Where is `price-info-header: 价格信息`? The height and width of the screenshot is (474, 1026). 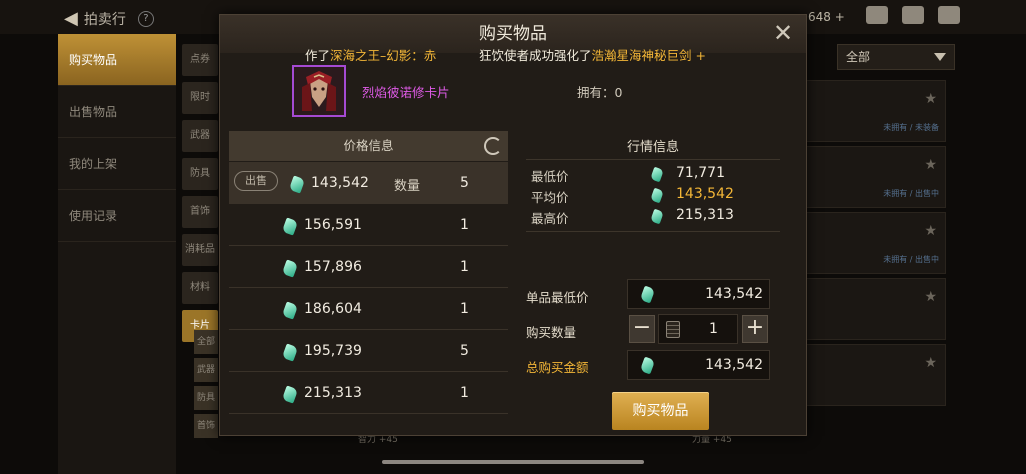
price-info-header: 价格信息 is located at coordinates (368, 146).